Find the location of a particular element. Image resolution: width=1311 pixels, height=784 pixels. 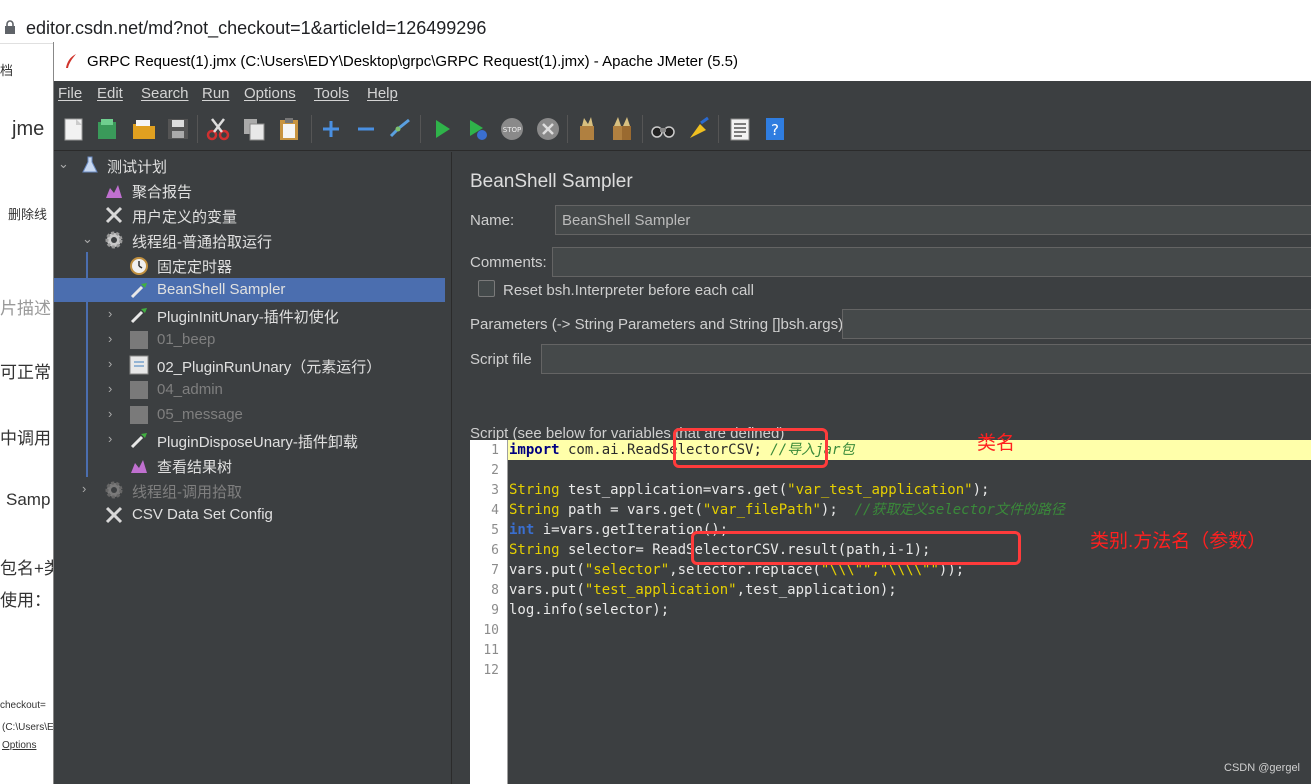

code-token: path = vars.get( is located at coordinates (631, 510).